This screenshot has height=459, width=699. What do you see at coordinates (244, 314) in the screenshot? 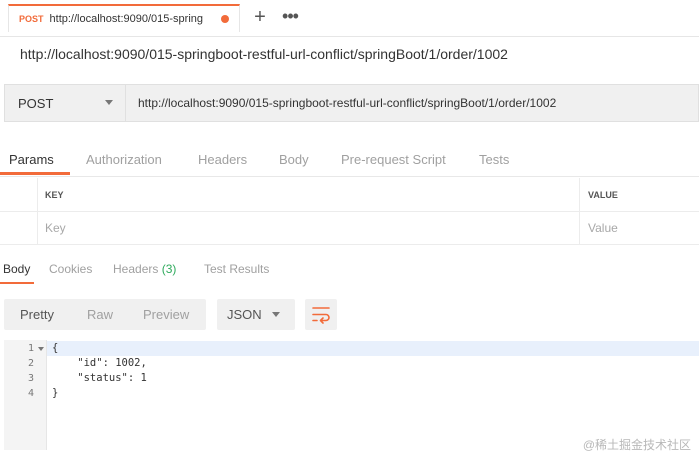
I see `format-select-value: JSON` at bounding box center [244, 314].